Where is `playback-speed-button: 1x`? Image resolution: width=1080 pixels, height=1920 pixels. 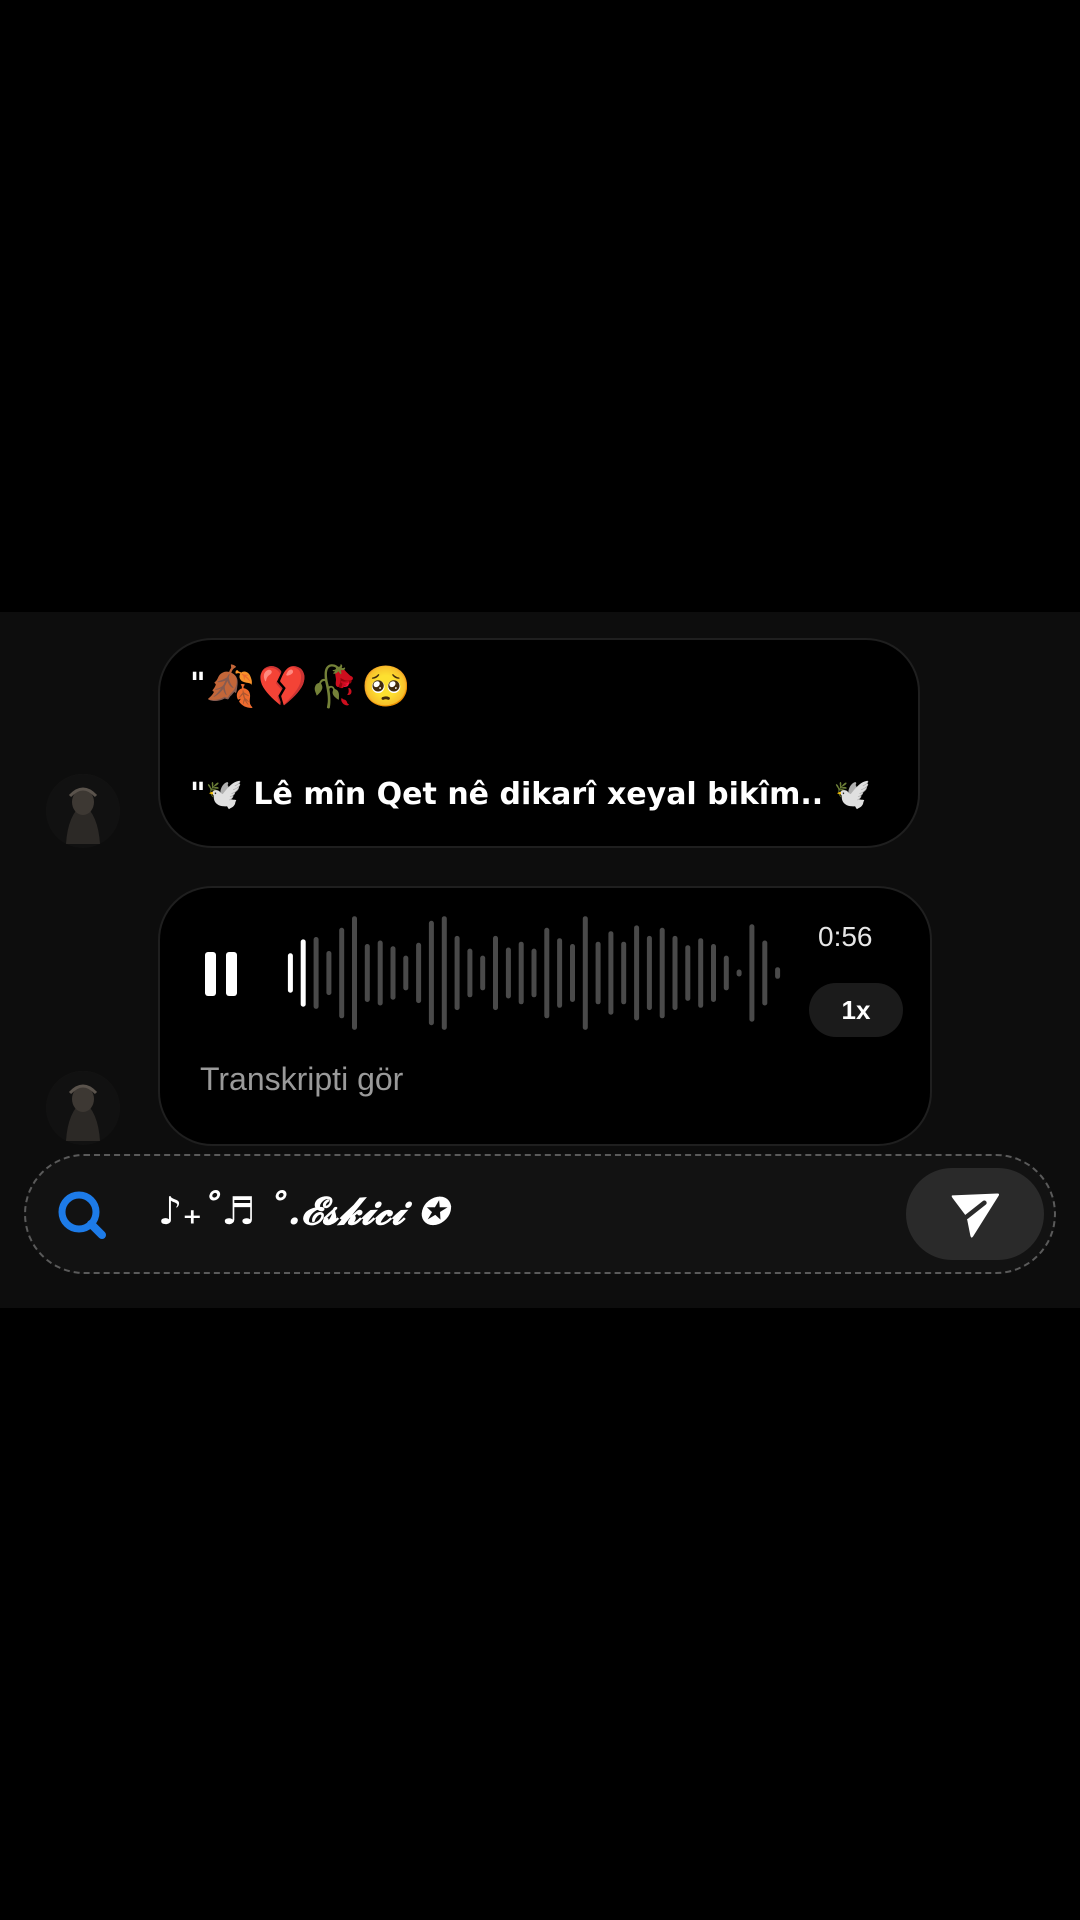
playback-speed-button: 1x is located at coordinates (856, 1010).